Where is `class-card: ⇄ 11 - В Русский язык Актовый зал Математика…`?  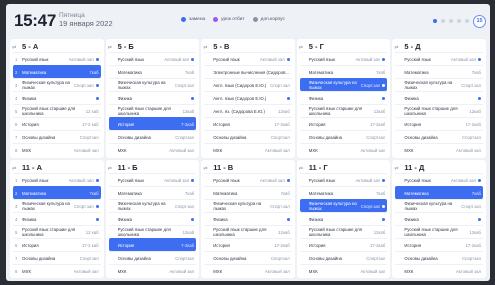
class-card: ⇄ 11 - В Русский язык Актовый зал Математика… is located at coordinates (248, 219).